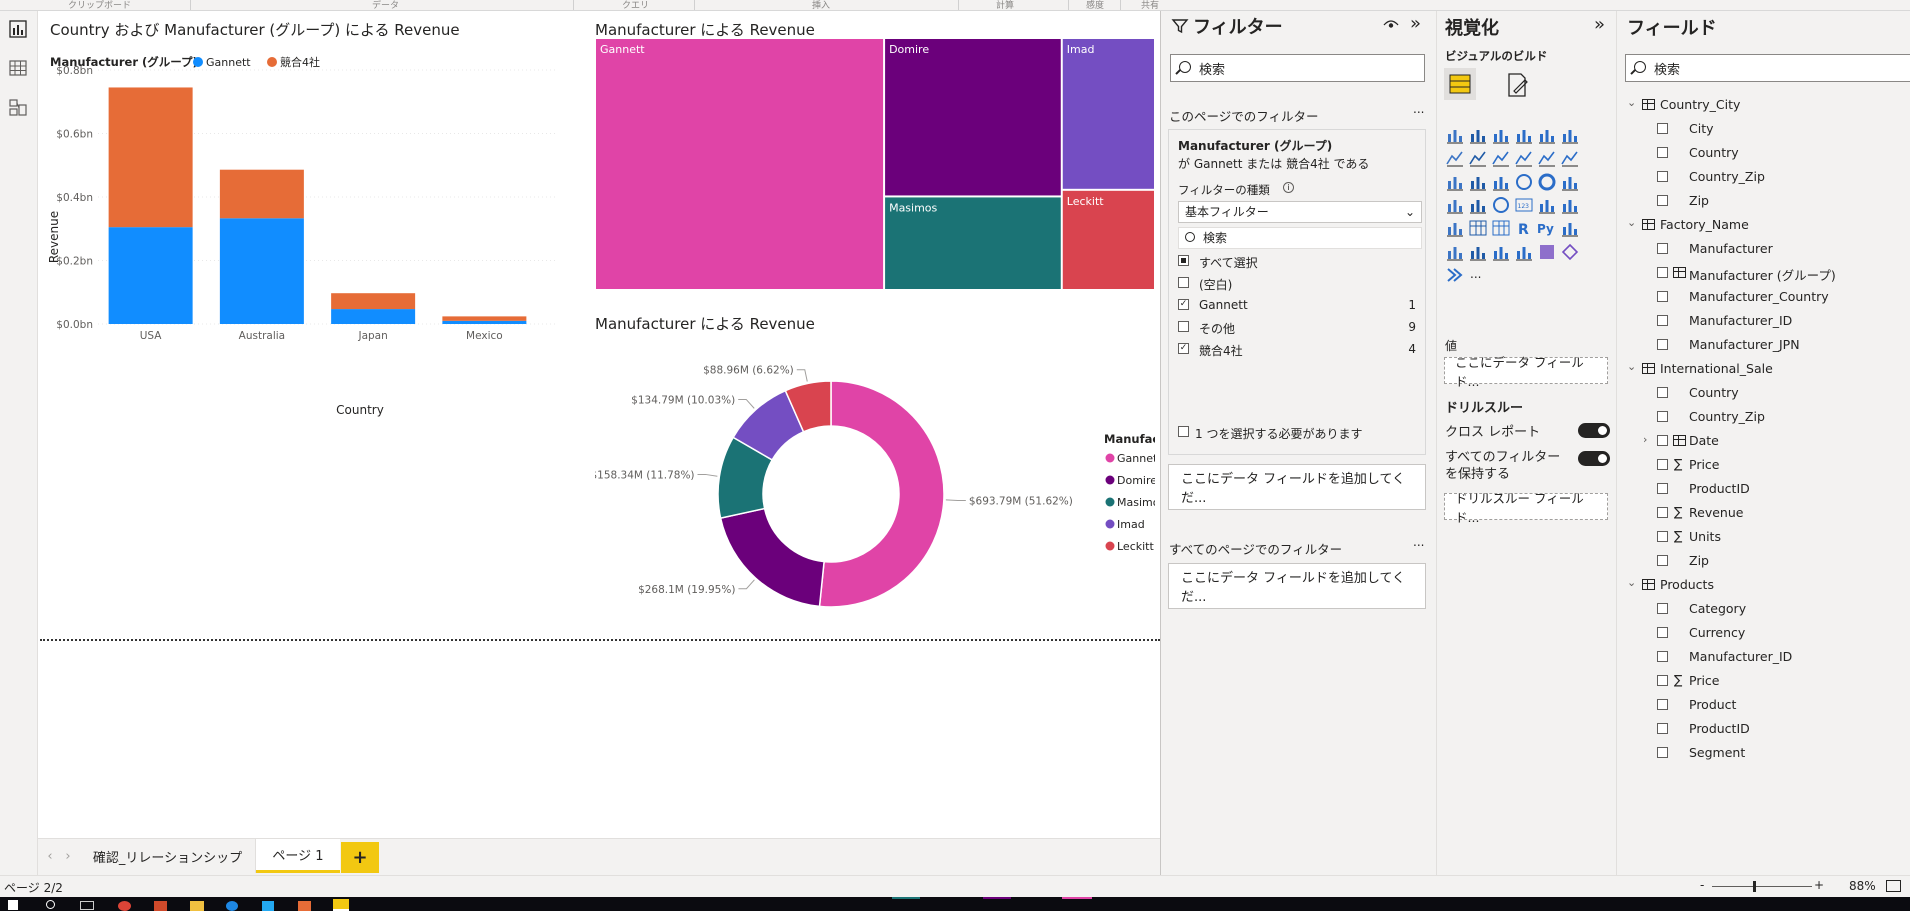  I want to click on report-view-icon, so click(18, 29).